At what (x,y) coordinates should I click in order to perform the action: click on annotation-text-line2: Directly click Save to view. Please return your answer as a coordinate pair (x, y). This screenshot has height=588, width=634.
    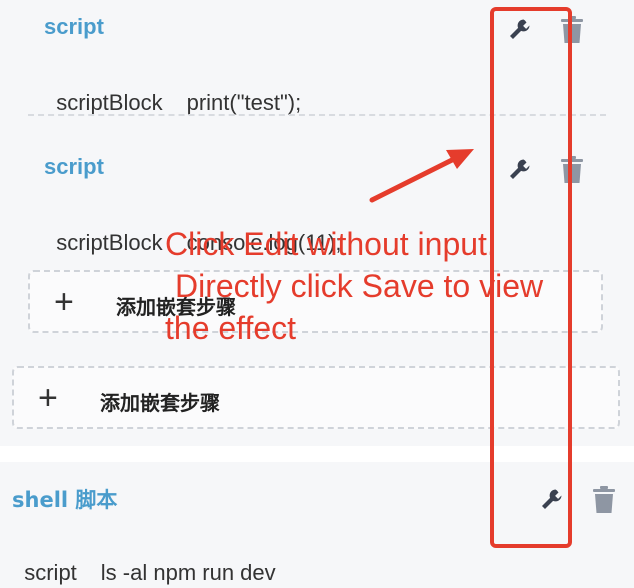
    Looking at the image, I should click on (359, 286).